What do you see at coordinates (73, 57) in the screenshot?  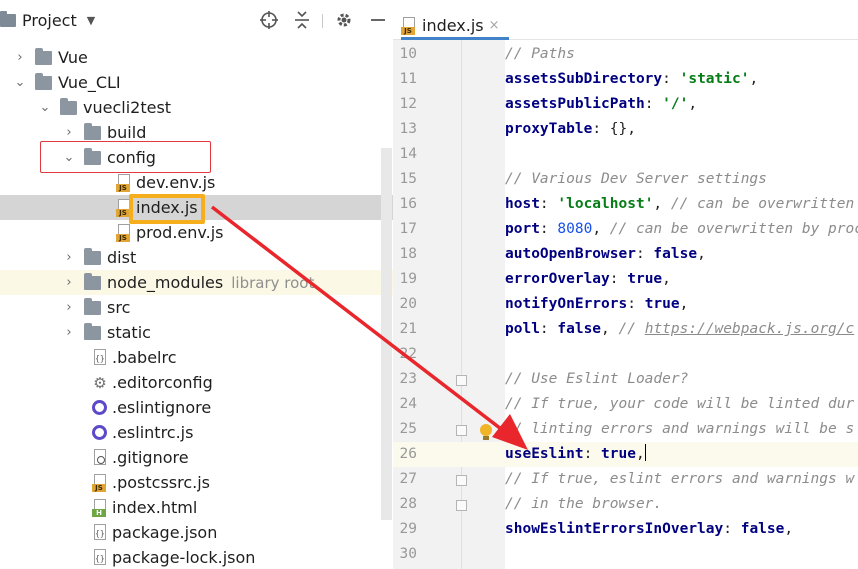 I see `tree-item-label: Vue` at bounding box center [73, 57].